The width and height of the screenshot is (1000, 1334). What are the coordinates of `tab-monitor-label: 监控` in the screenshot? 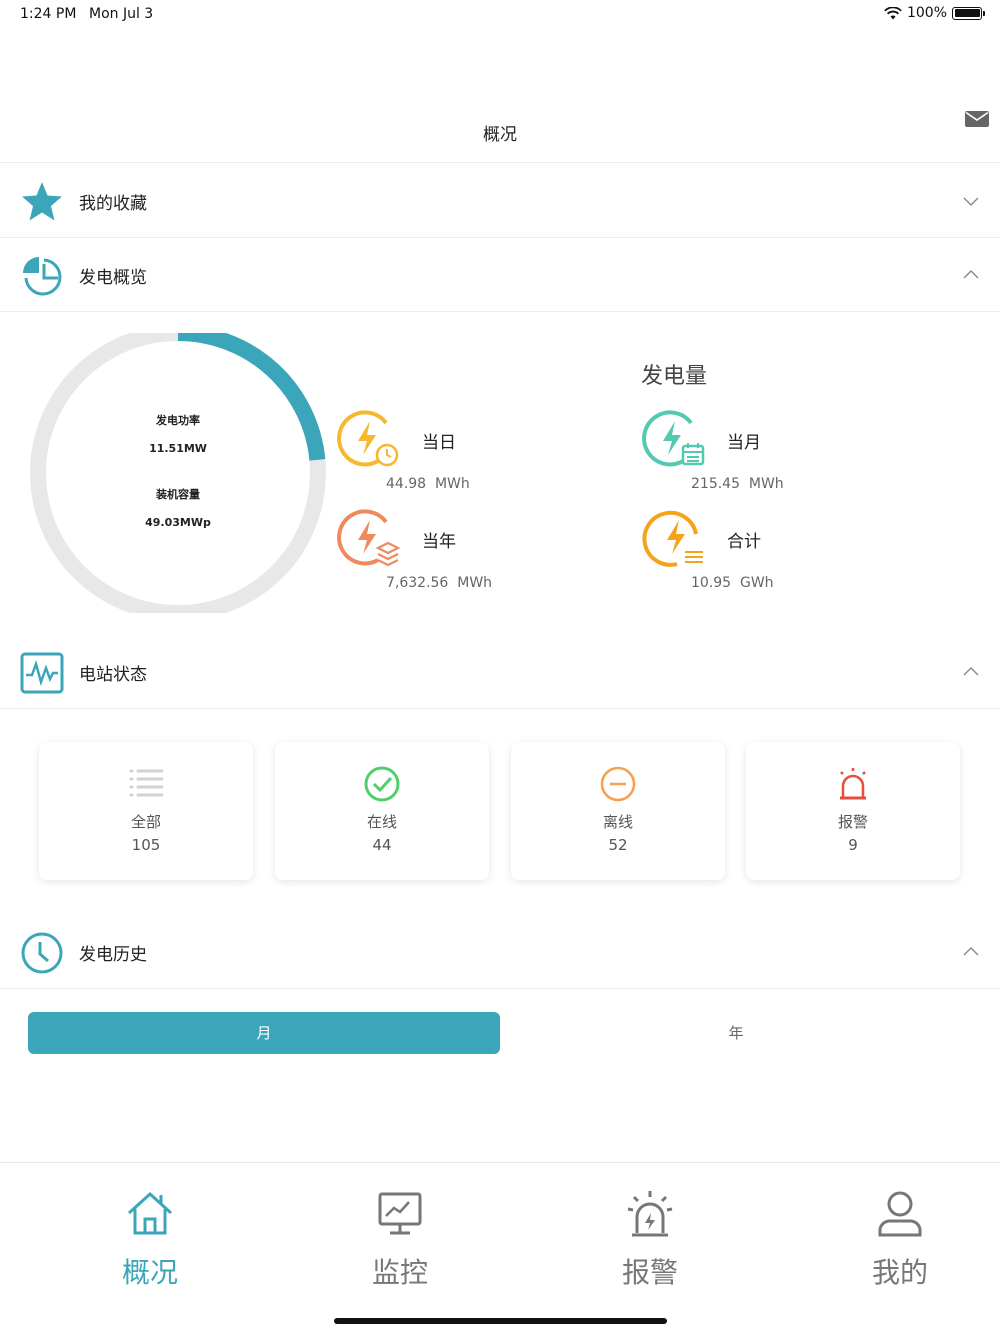 It's located at (399, 1272).